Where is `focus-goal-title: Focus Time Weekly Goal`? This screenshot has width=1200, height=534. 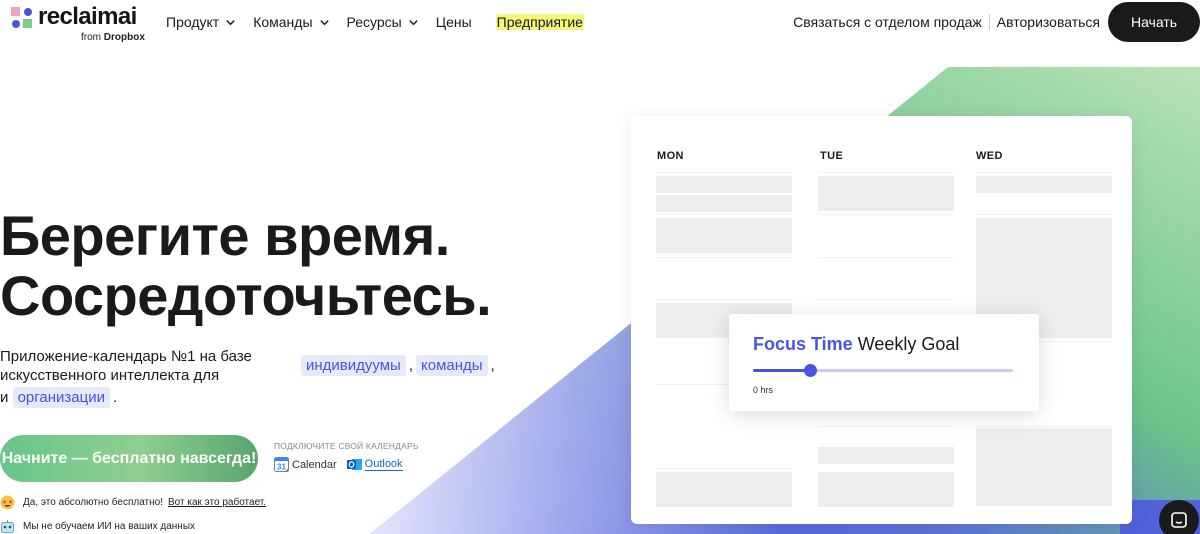 focus-goal-title: Focus Time Weekly Goal is located at coordinates (856, 344).